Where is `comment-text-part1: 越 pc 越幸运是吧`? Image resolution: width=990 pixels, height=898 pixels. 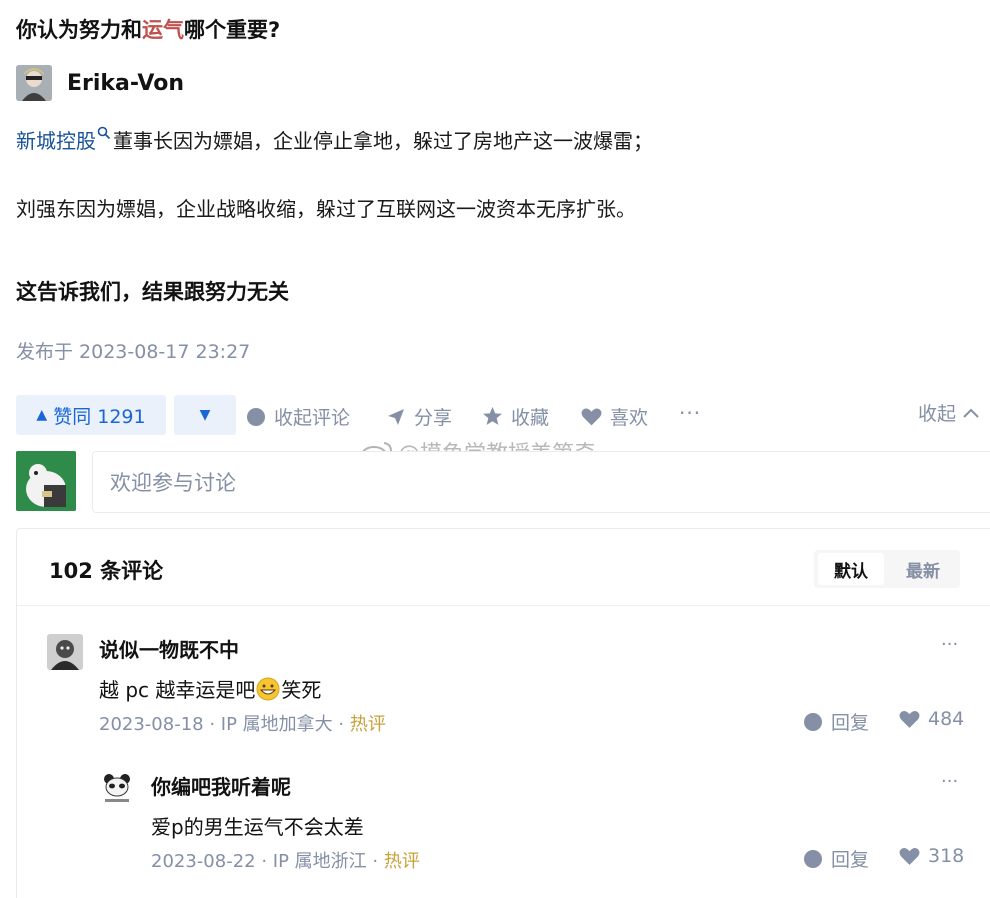
comment-text-part1: 越 pc 越幸运是吧 is located at coordinates (177, 690).